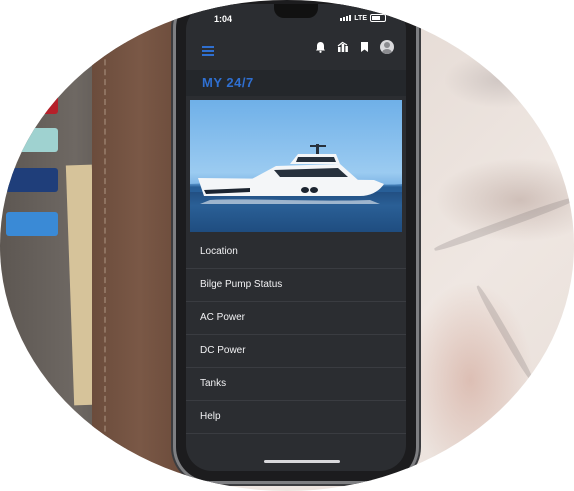 This screenshot has height=491, width=574. What do you see at coordinates (223, 317) in the screenshot?
I see `menu-item-label: AC Power` at bounding box center [223, 317].